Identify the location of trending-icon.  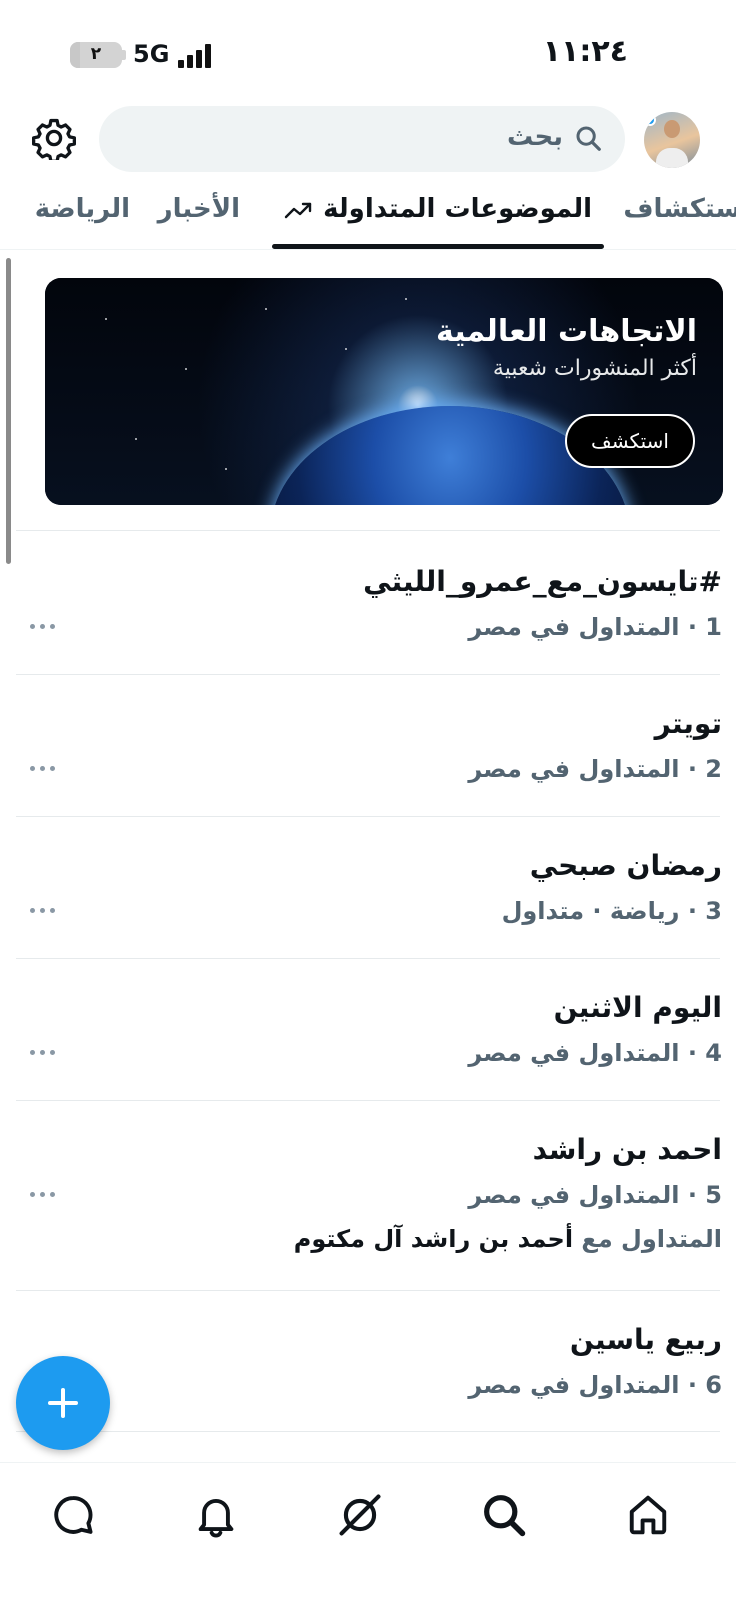
(298, 210).